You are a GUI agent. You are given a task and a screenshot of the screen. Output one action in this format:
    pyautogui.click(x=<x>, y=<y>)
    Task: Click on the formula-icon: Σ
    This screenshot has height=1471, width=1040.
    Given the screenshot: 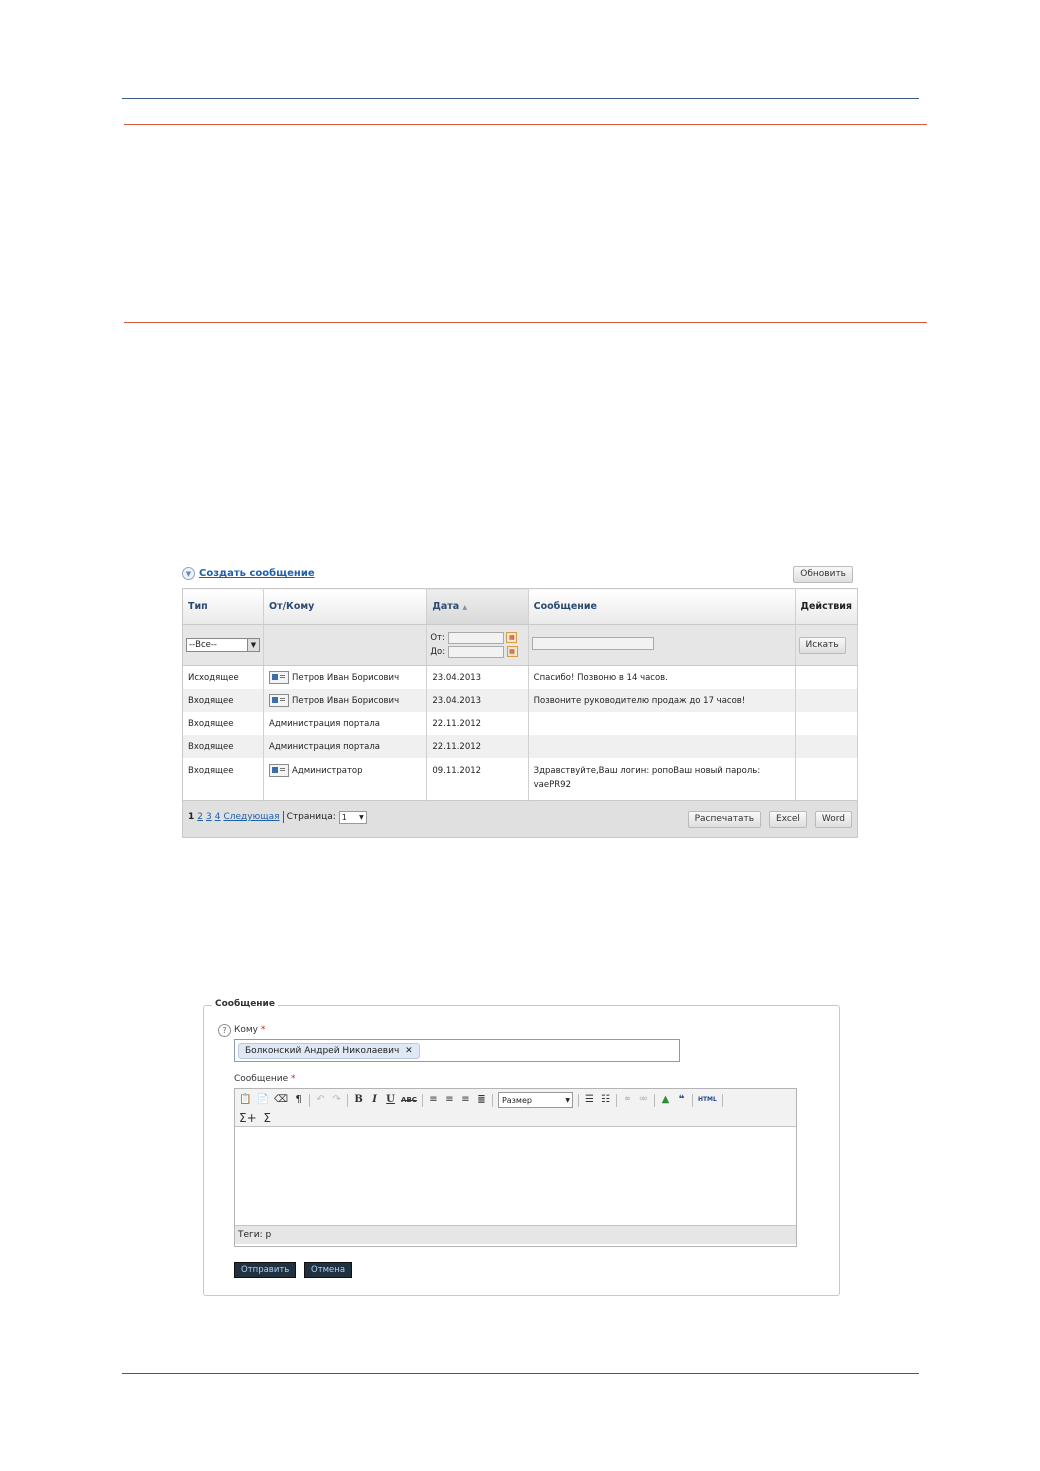 What is the action you would take?
    pyautogui.click(x=267, y=1118)
    